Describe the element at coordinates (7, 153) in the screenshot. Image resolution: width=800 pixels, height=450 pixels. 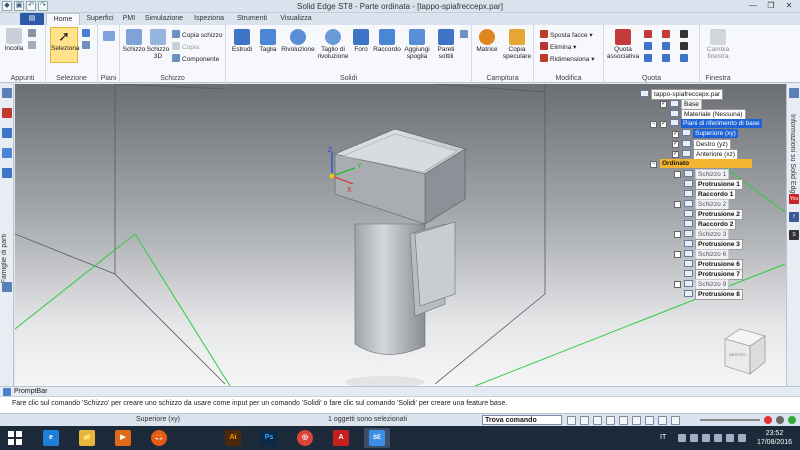
I see `sensors-icon` at that location.